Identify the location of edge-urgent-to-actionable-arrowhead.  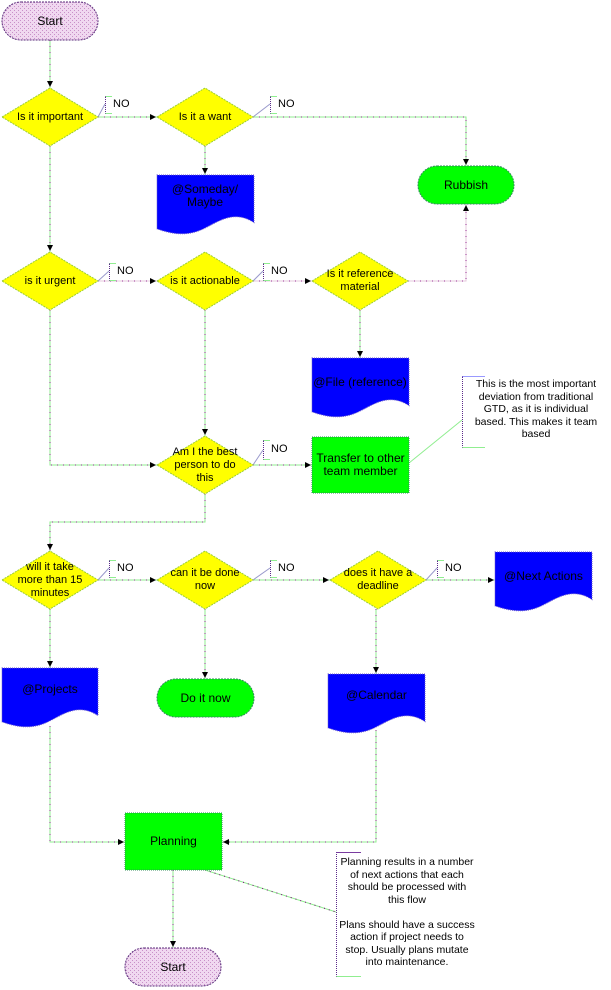
(153, 281).